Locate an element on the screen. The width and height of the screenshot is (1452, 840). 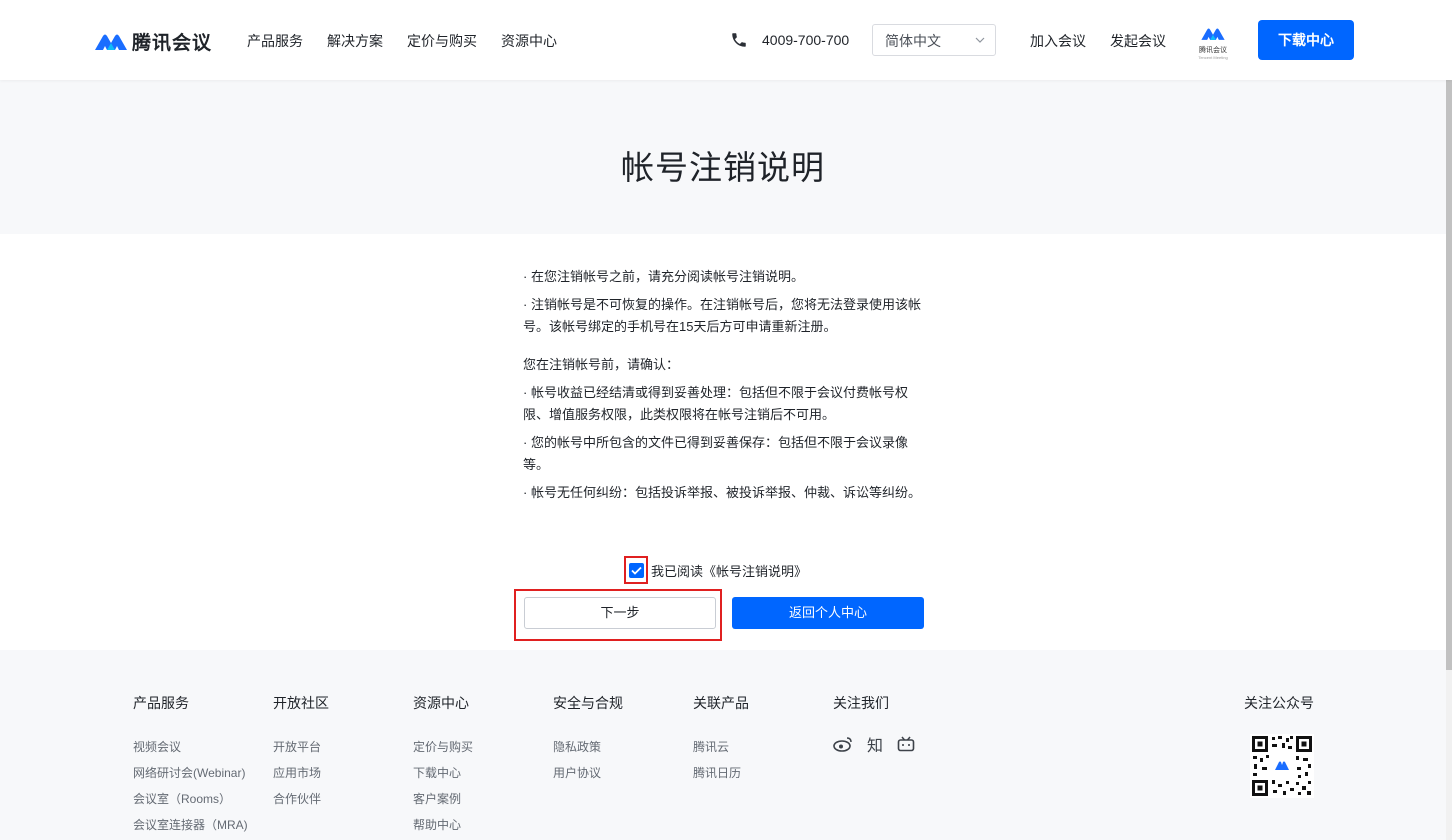
tencent-meeting-logo: 腾讯会议 is located at coordinates (153, 41).